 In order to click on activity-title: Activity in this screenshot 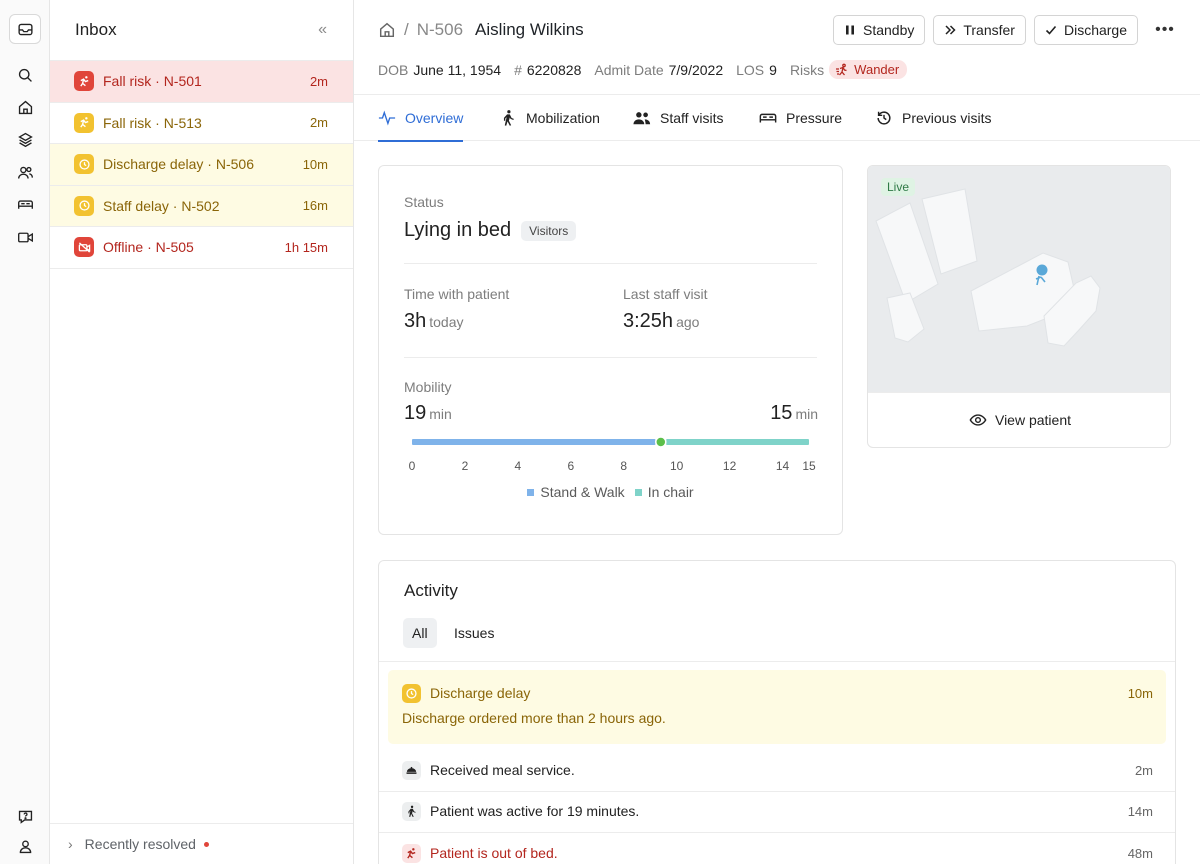, I will do `click(431, 590)`.